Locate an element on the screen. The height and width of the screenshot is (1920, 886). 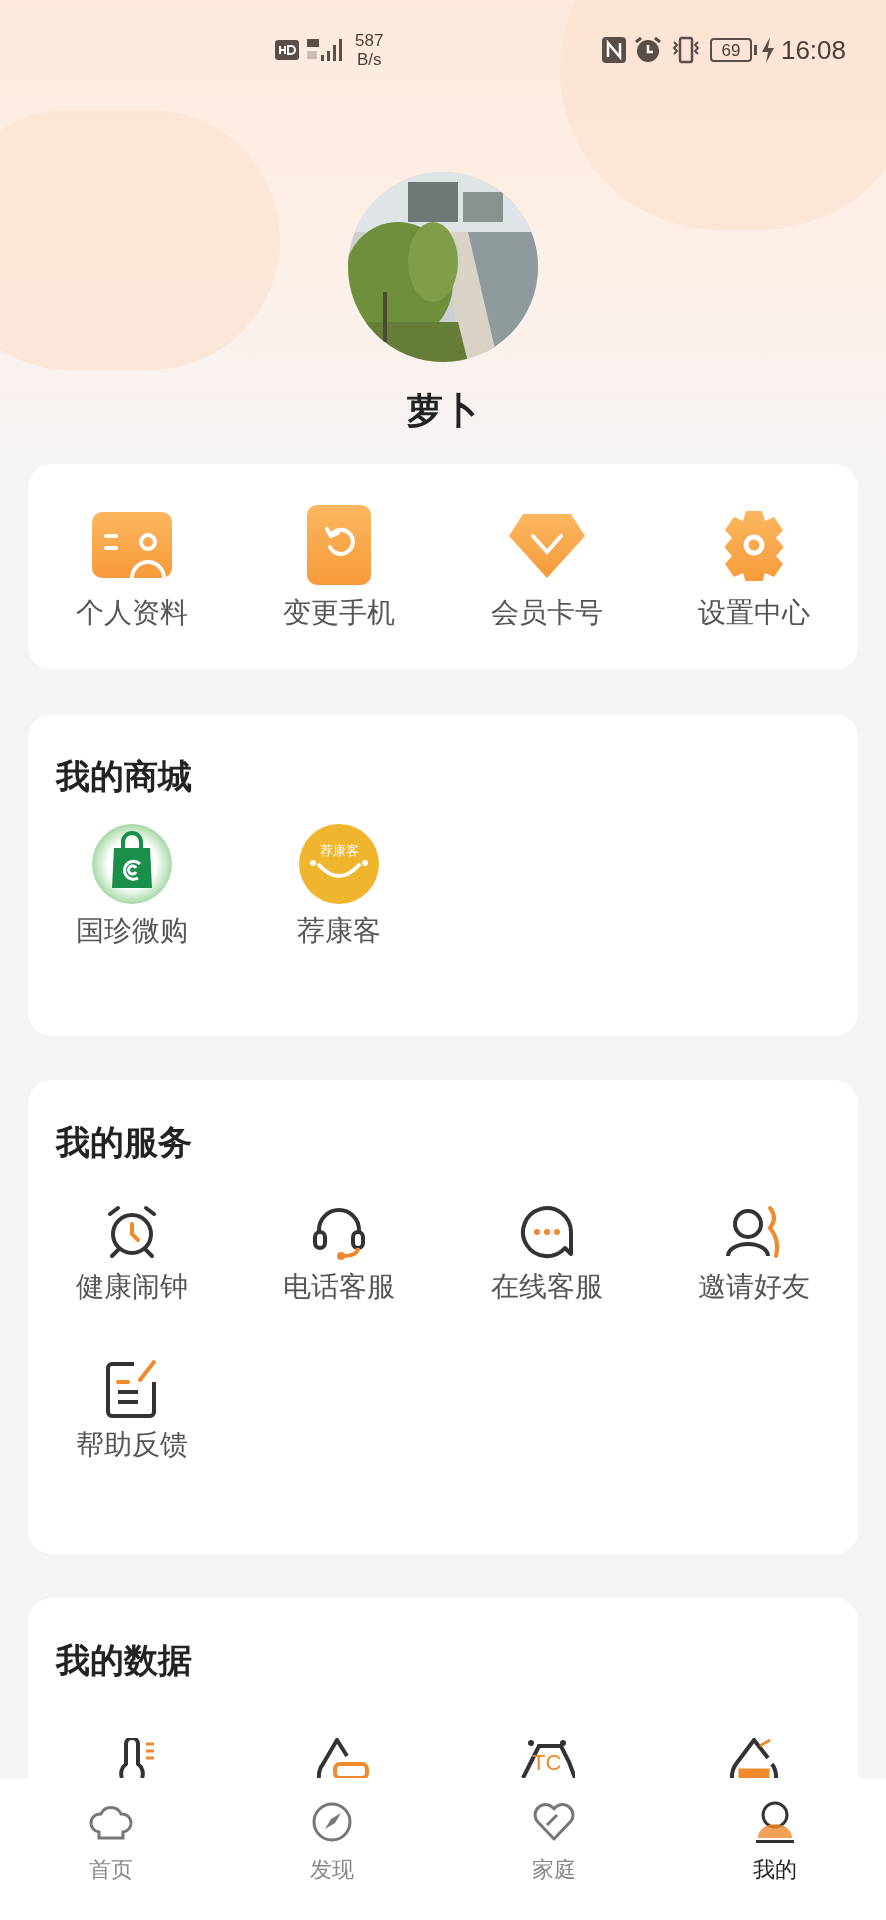
menu-item: 健康闹钟 is located at coordinates (131, 1251).